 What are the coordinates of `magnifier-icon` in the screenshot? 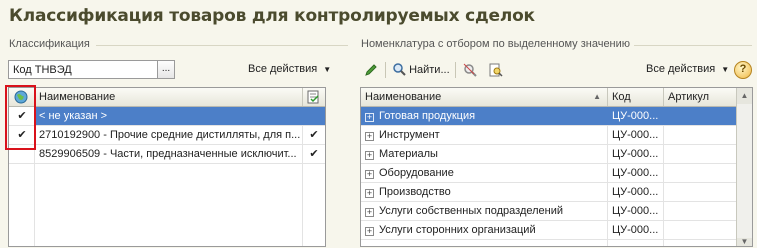 It's located at (399, 69).